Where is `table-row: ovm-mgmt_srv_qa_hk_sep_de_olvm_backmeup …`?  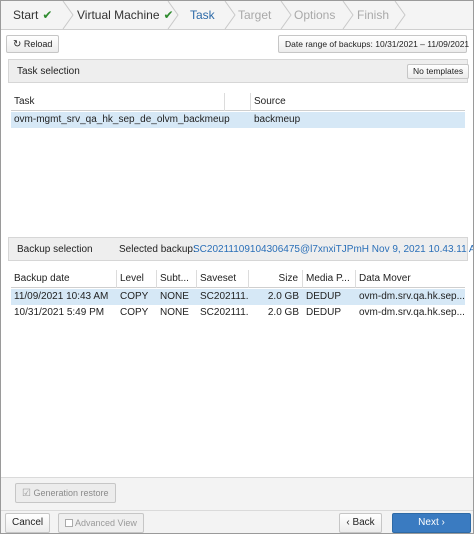
table-row: ovm-mgmt_srv_qa_hk_sep_de_olvm_backmeup … is located at coordinates (238, 120).